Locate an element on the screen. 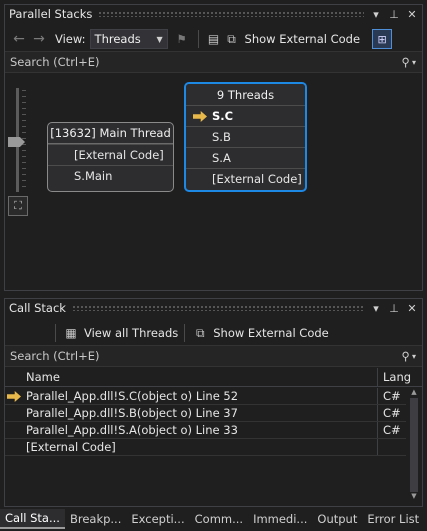  layout-toggle-icon: ⊞ is located at coordinates (382, 39).